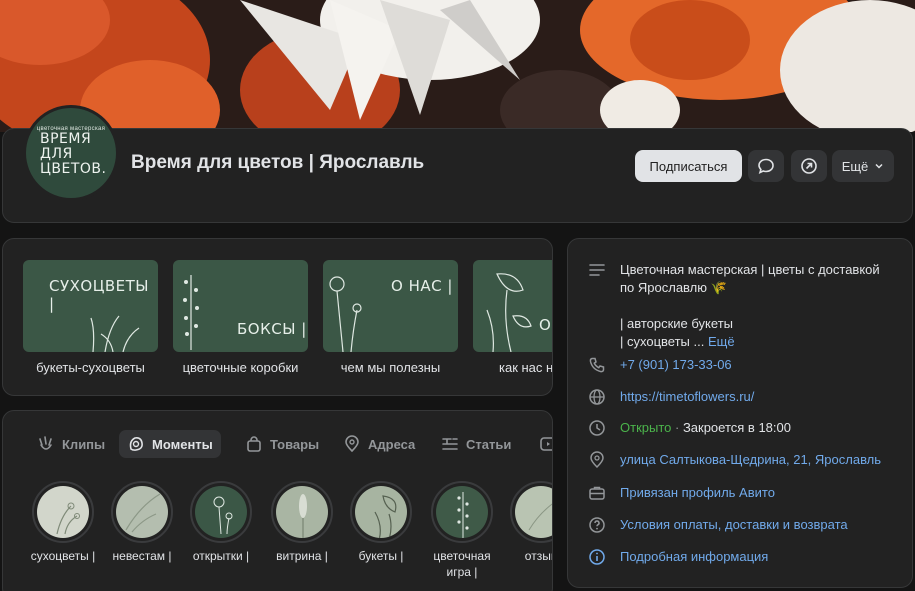  I want to click on tab-clips: Клипы, so click(71, 444).